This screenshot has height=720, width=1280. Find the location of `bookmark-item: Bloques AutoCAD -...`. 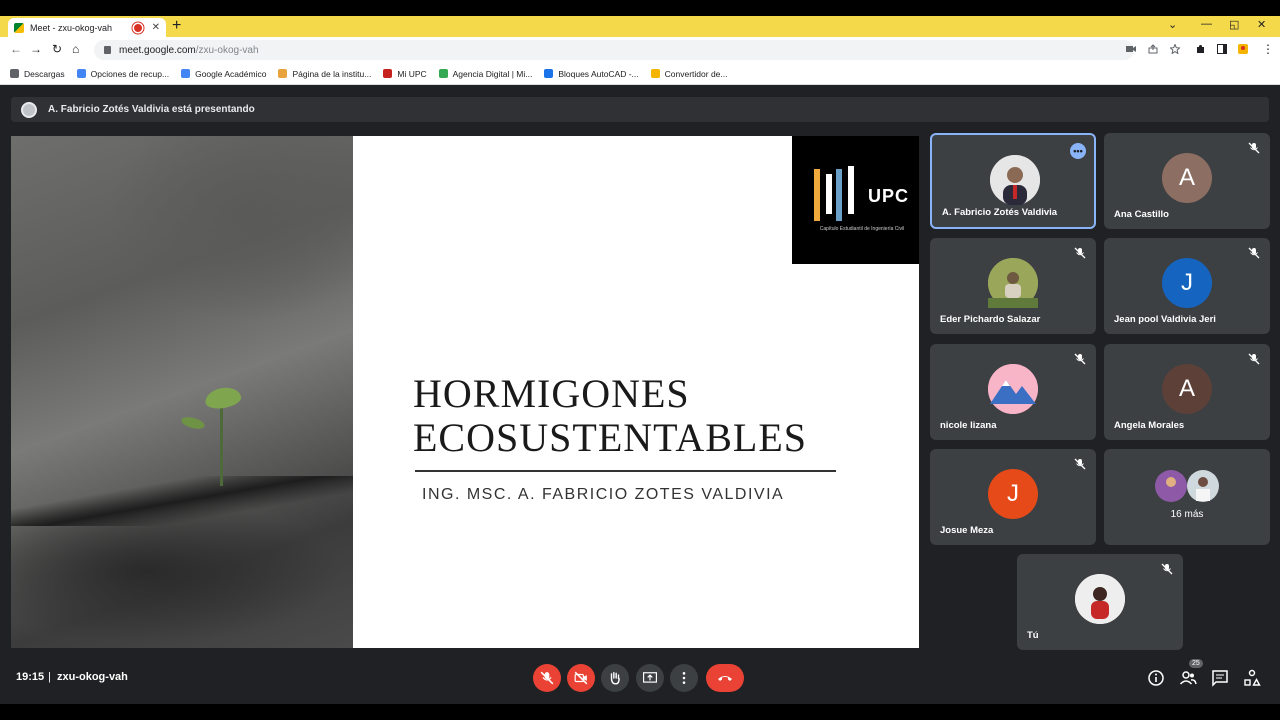

bookmark-item: Bloques AutoCAD -... is located at coordinates (591, 74).